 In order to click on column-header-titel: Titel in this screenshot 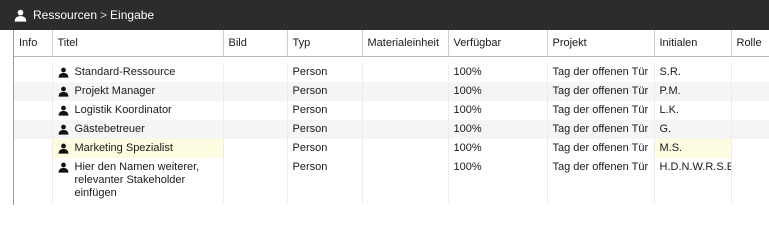, I will do `click(138, 43)`.